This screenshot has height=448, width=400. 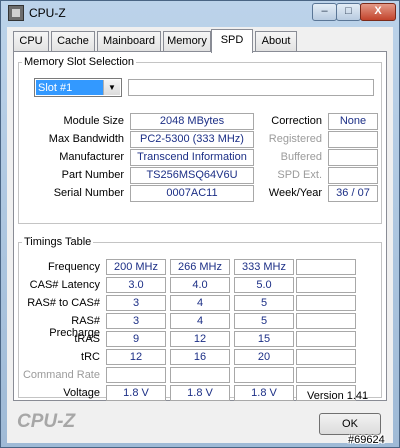 What do you see at coordinates (87, 339) in the screenshot?
I see `timing-label: tRAS` at bounding box center [87, 339].